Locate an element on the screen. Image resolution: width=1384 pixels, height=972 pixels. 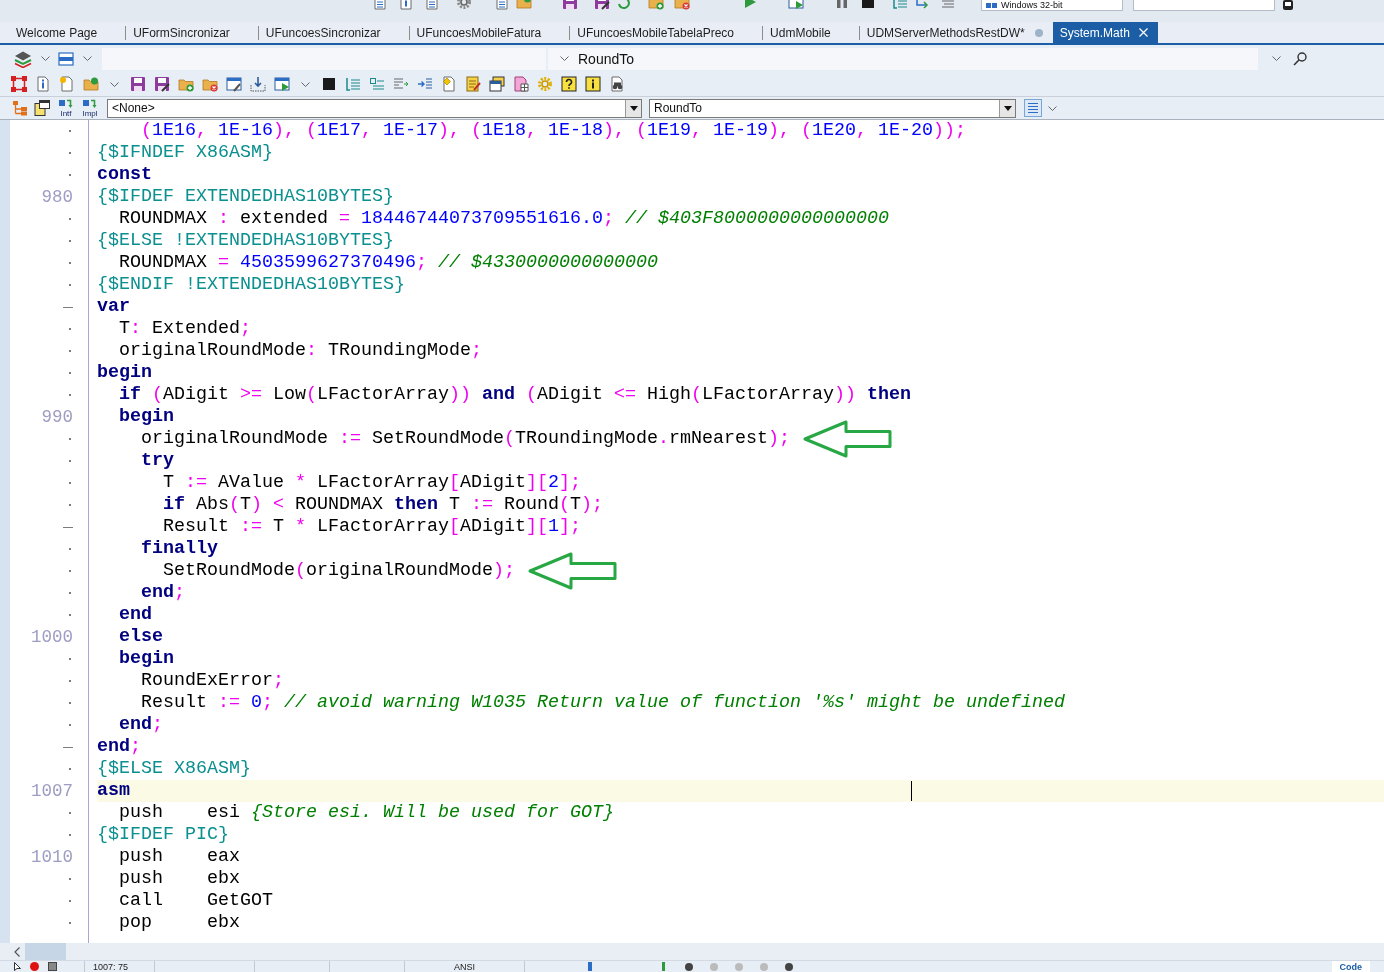
note-icon is located at coordinates (42, 108).